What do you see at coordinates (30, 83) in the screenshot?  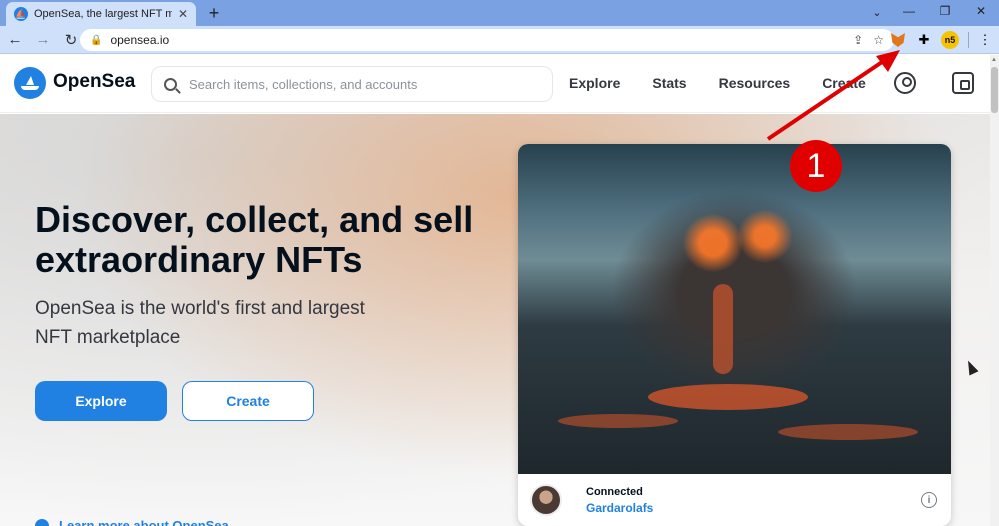 I see `opensea-logo-icon` at bounding box center [30, 83].